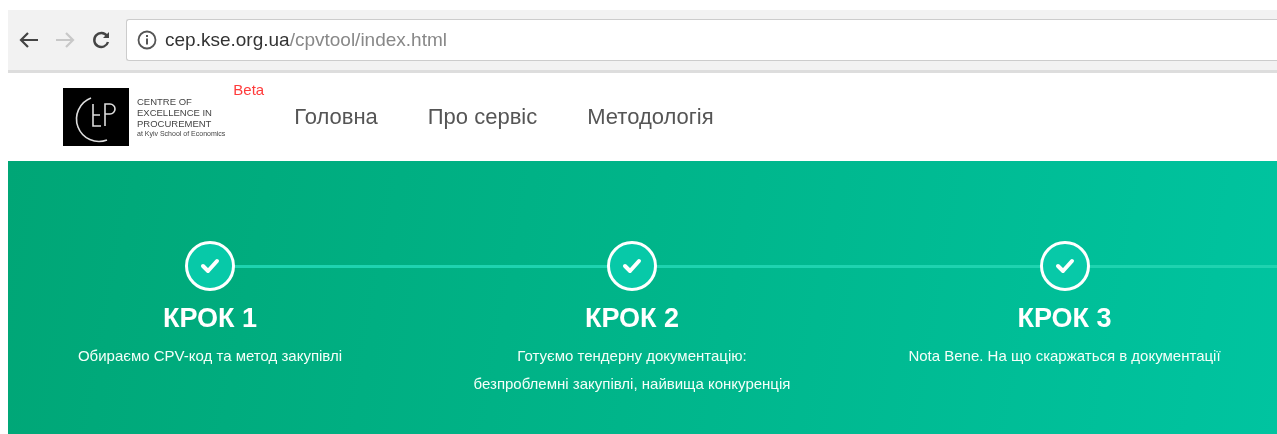 The image size is (1277, 434). Describe the element at coordinates (650, 117) in the screenshot. I see `nav-link: Методологія` at that location.